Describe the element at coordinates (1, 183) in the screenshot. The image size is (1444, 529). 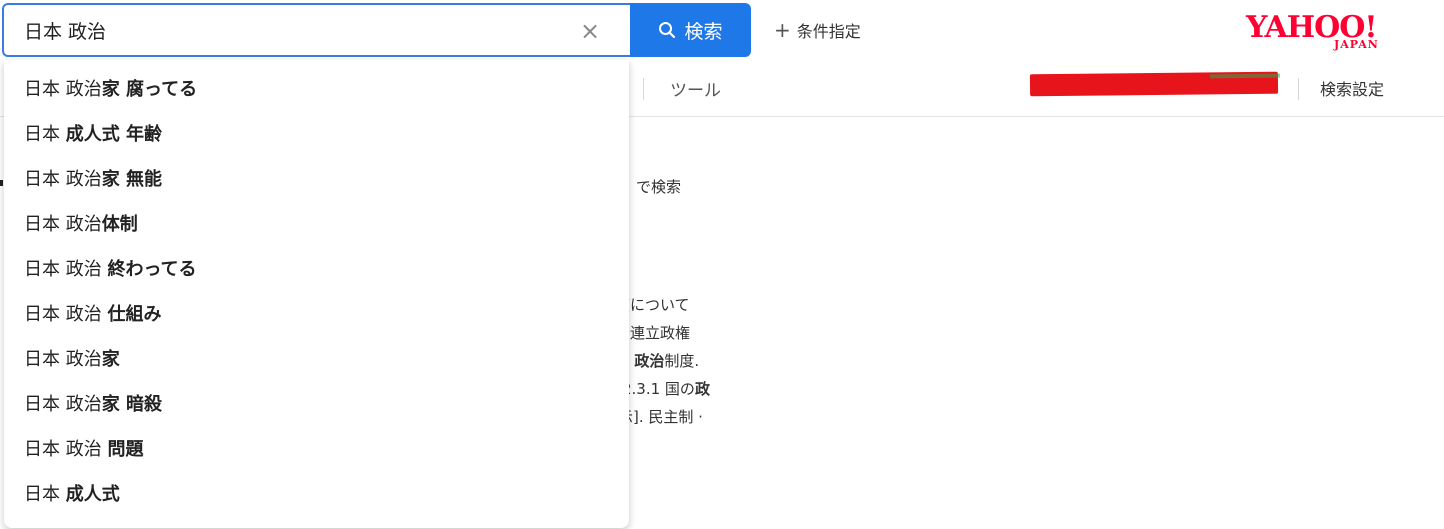
I see `bullet-dot` at that location.